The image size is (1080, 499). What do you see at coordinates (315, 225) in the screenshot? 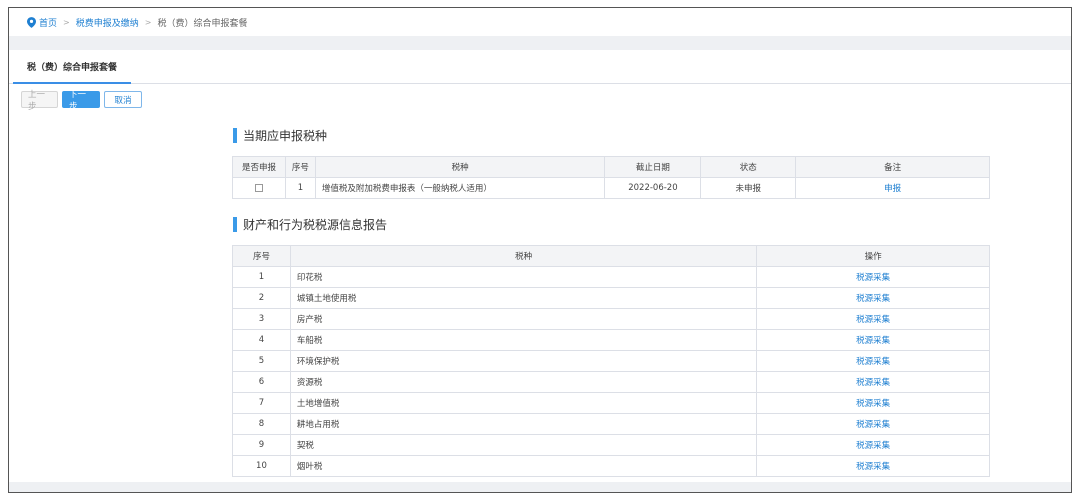
I see `section-title-text: 财产和行为税税源信息报告` at bounding box center [315, 225].